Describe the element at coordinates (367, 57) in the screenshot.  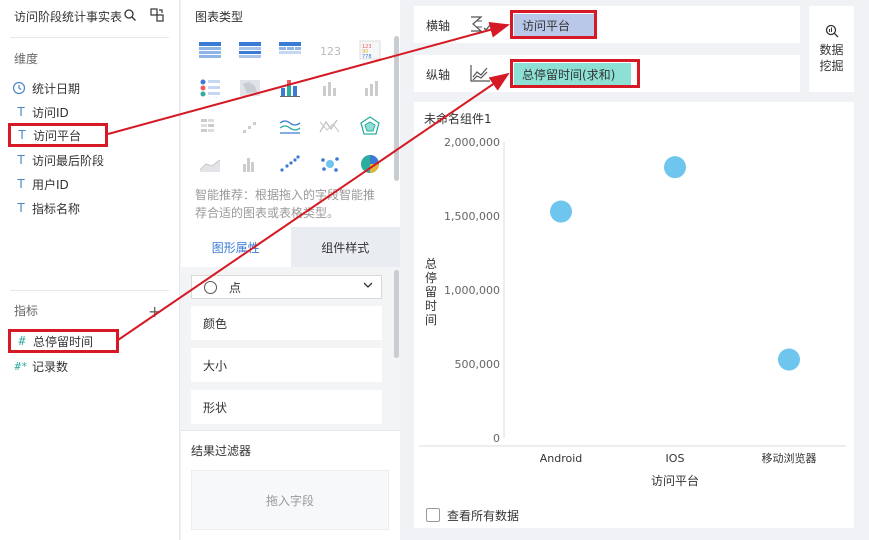
I see `svg-text: 778` at that location.